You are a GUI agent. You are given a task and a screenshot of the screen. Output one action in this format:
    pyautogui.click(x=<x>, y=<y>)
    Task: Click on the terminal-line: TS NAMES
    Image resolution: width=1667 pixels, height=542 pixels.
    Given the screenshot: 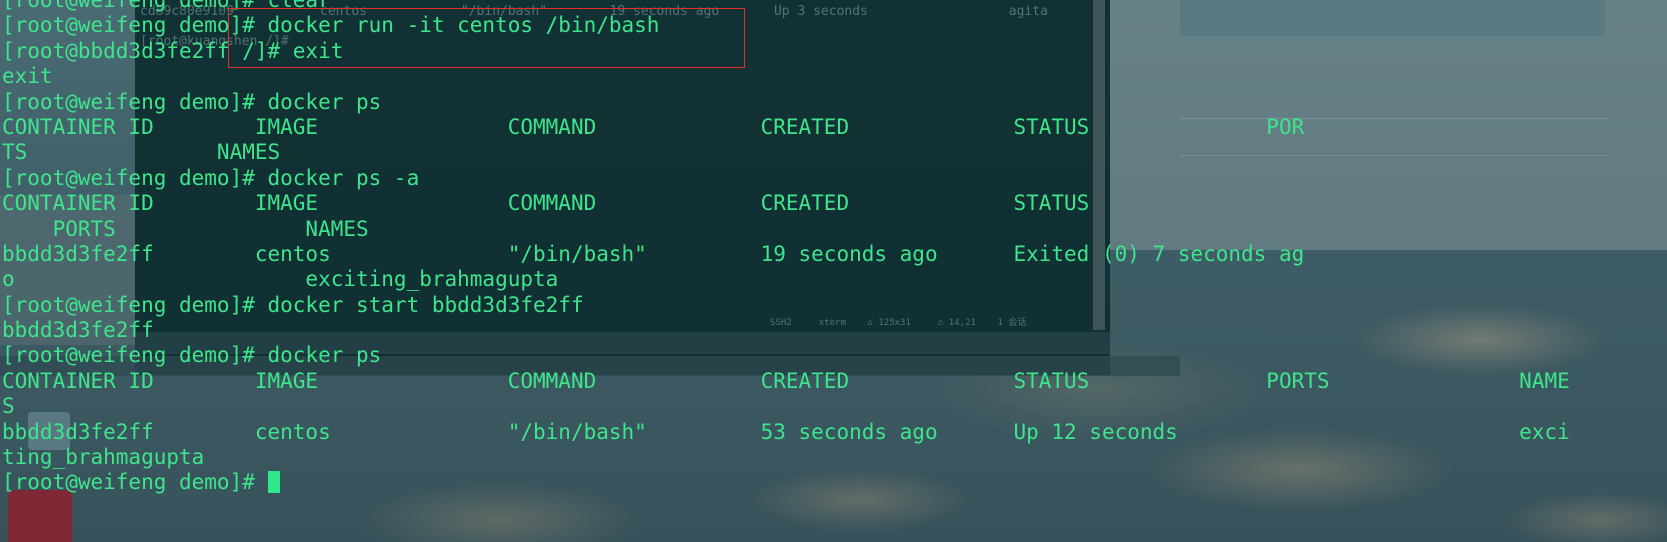 What is the action you would take?
    pyautogui.click(x=141, y=152)
    